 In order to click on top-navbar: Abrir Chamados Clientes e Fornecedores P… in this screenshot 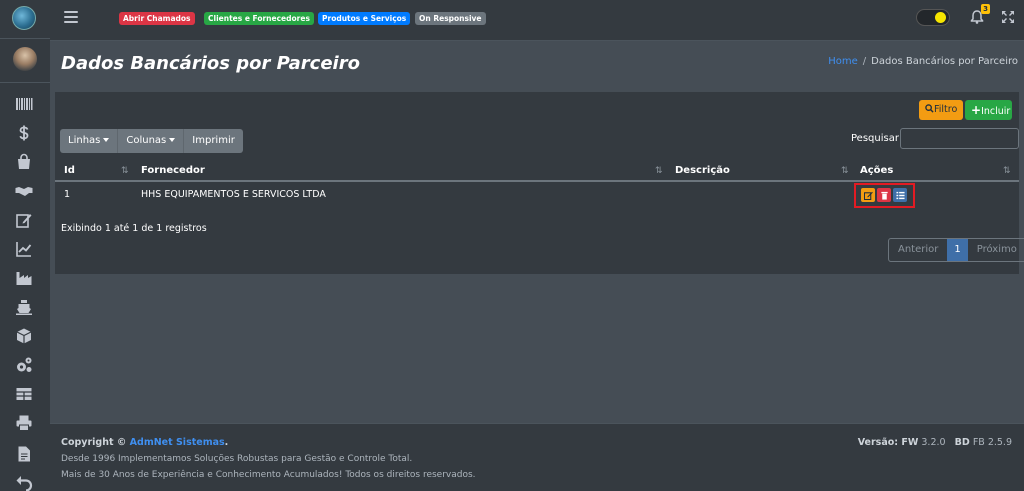, I will do `click(537, 20)`.